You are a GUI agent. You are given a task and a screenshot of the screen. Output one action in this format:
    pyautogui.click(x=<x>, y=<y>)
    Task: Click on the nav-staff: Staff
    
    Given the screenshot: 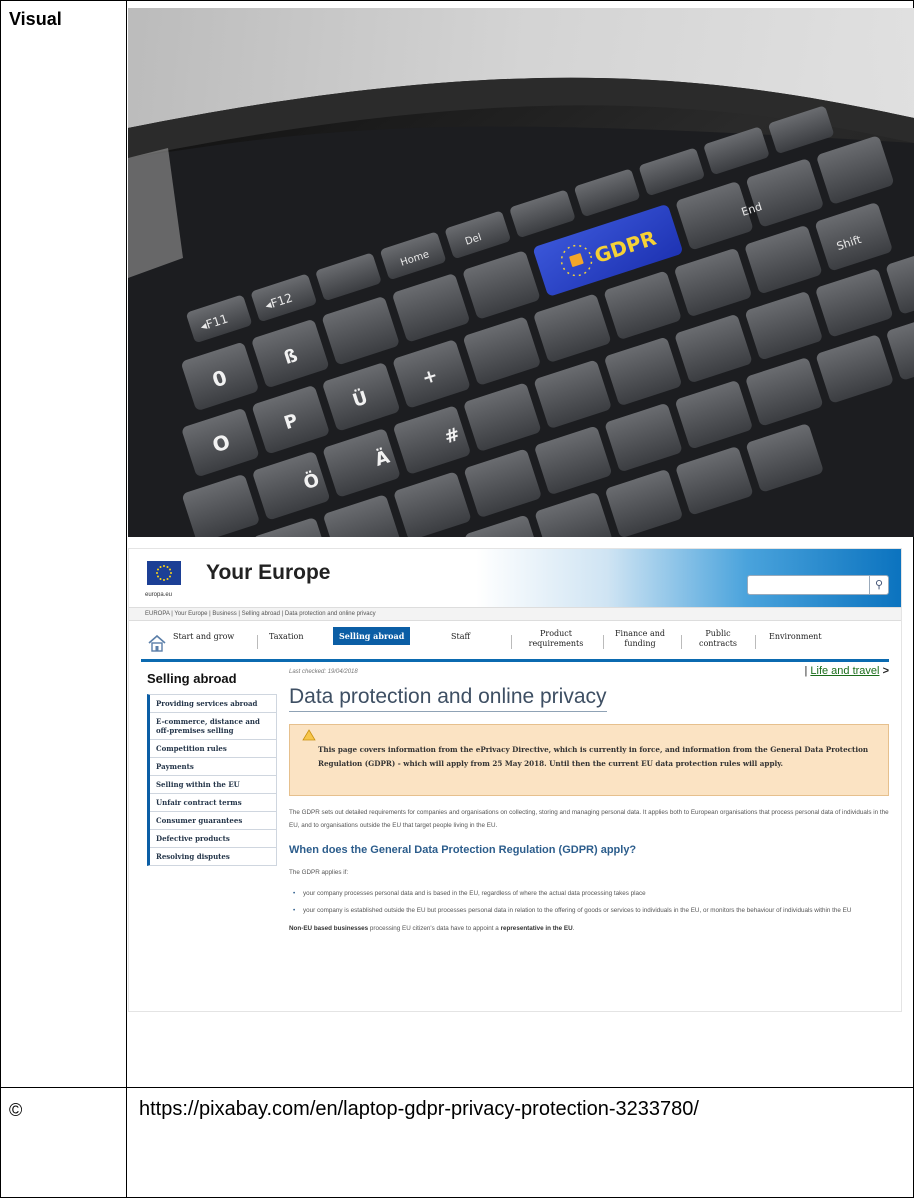 What is the action you would take?
    pyautogui.click(x=460, y=637)
    